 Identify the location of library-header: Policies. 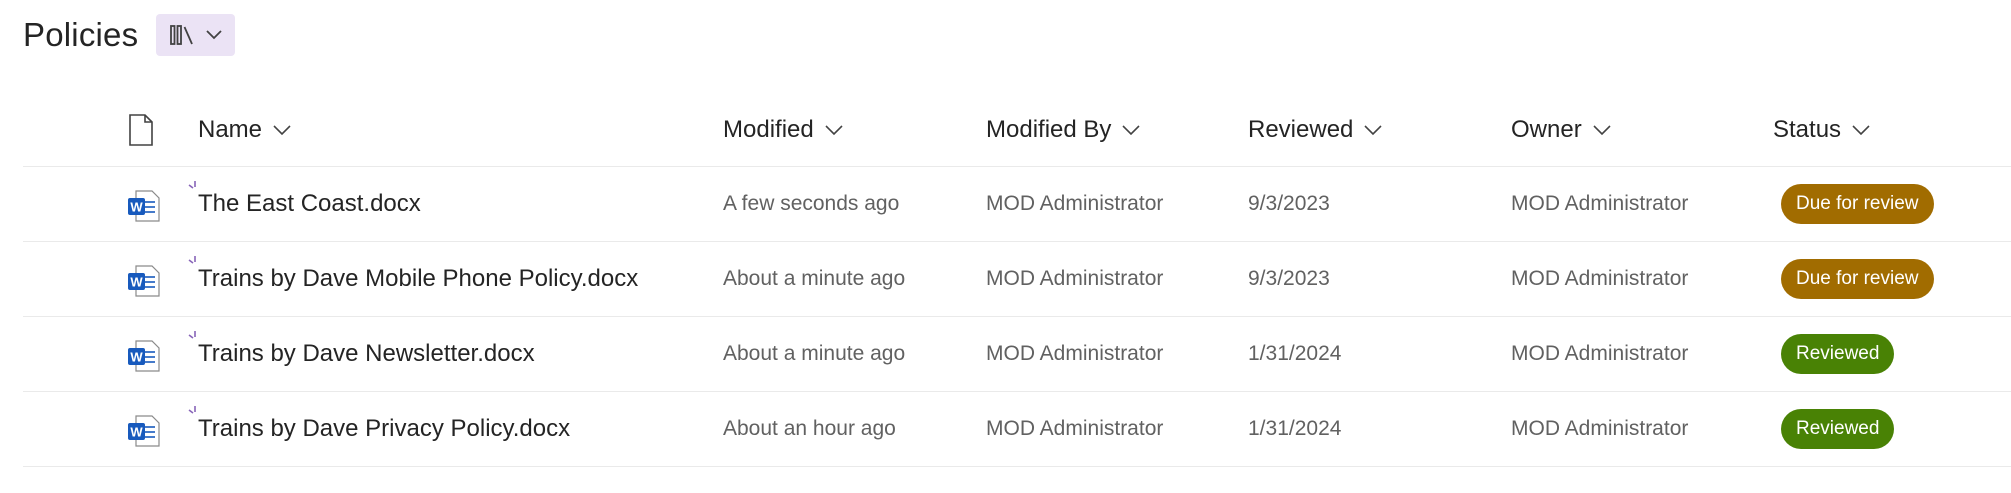
(129, 35).